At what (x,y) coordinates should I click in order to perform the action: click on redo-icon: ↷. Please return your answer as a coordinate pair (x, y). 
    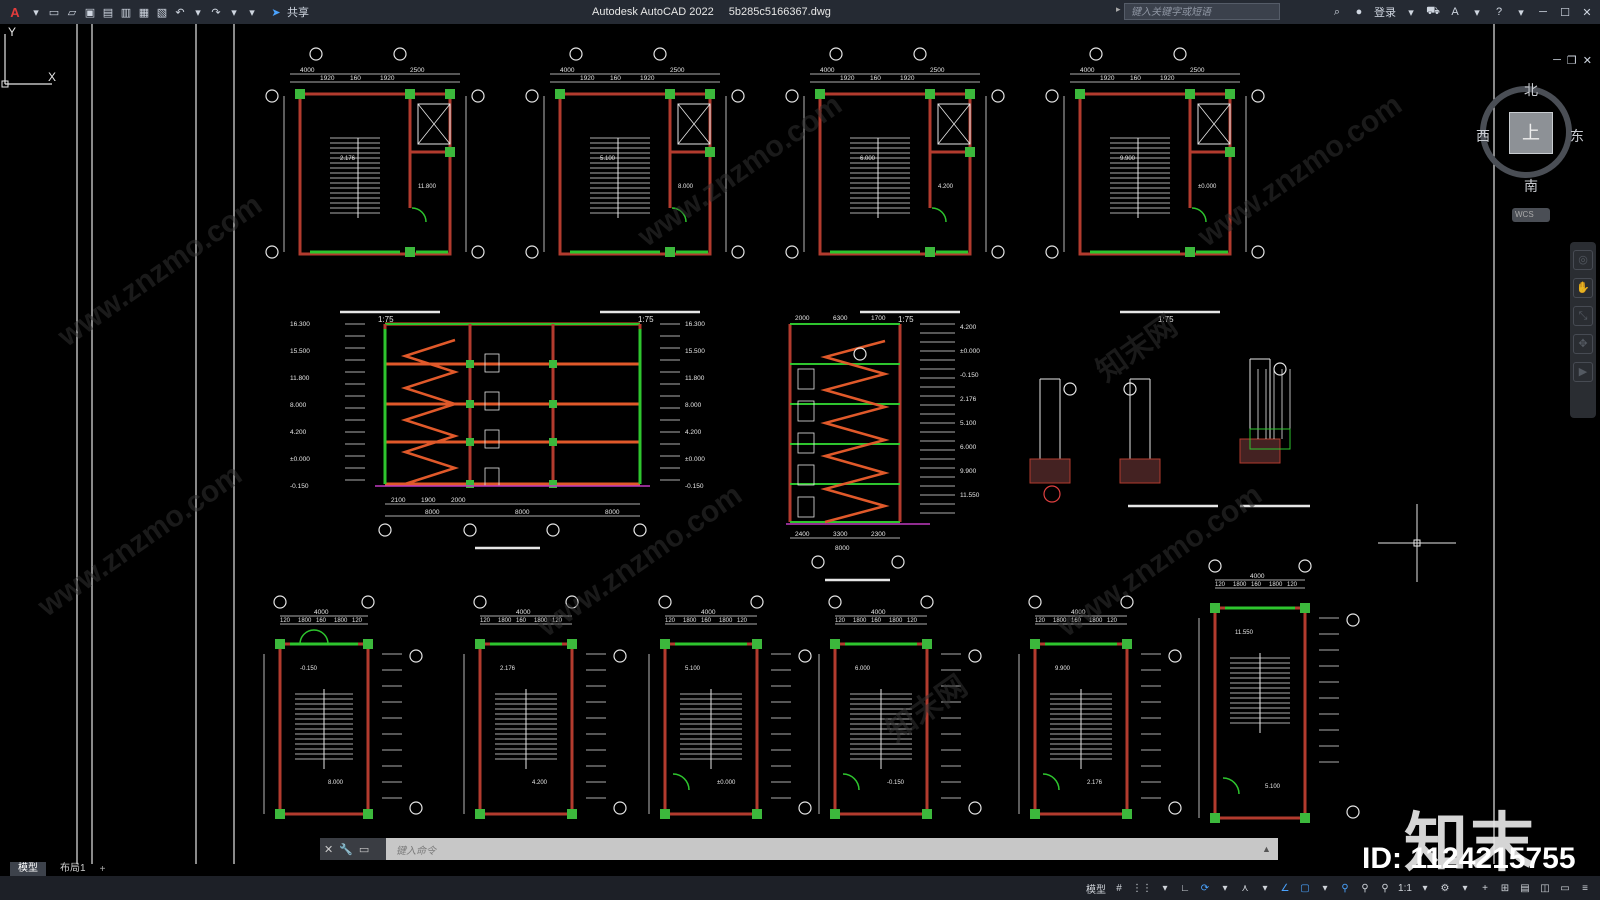
    Looking at the image, I should click on (216, 12).